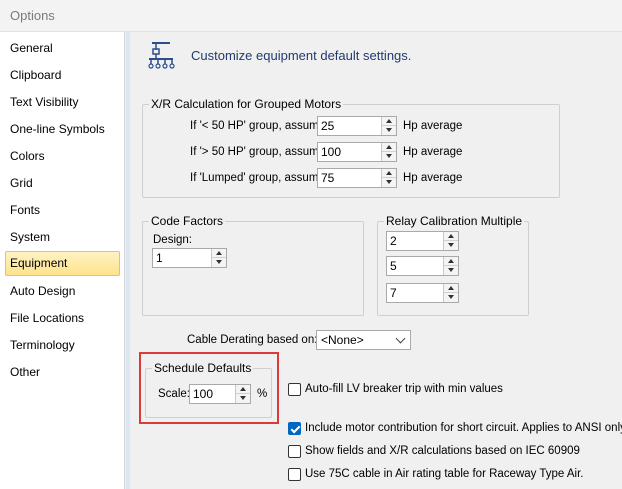 This screenshot has width=622, height=489. I want to click on include-motor-contribution-checkbox, so click(294, 428).